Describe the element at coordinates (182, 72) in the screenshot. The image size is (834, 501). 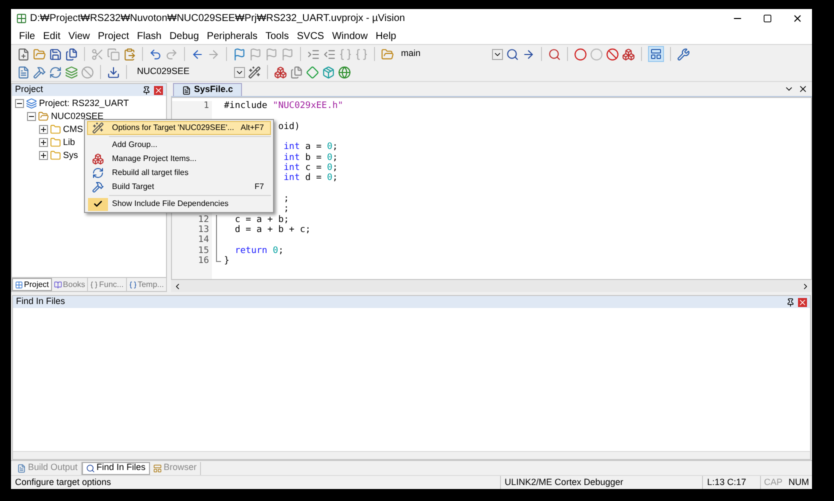
I see `target-combo: NUC029SEE` at that location.